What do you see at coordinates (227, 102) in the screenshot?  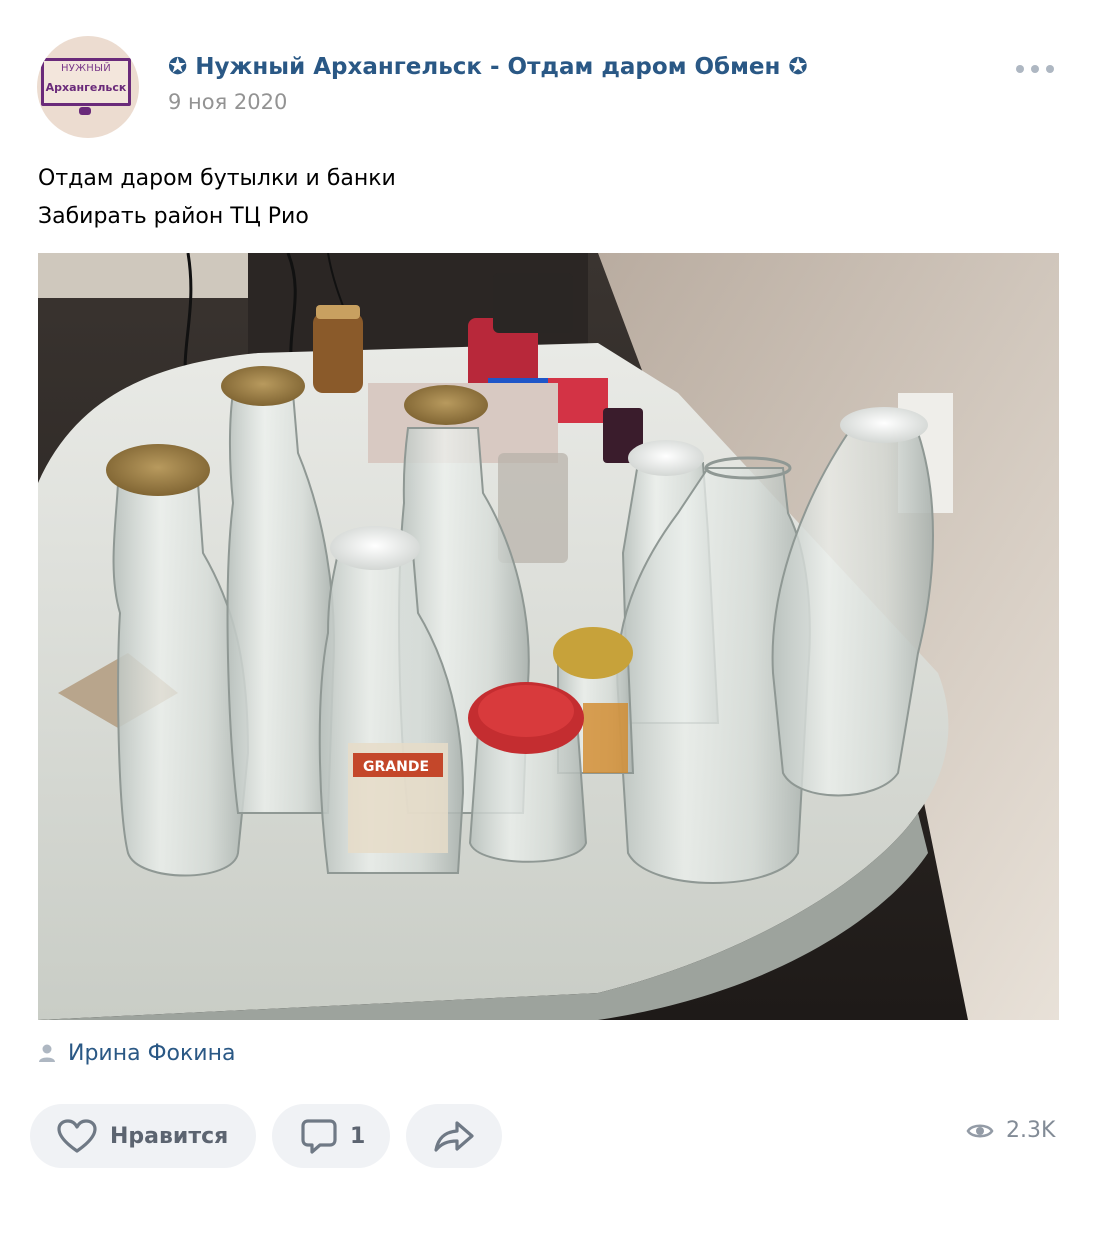 I see `post-date: 9 ноя 2020` at bounding box center [227, 102].